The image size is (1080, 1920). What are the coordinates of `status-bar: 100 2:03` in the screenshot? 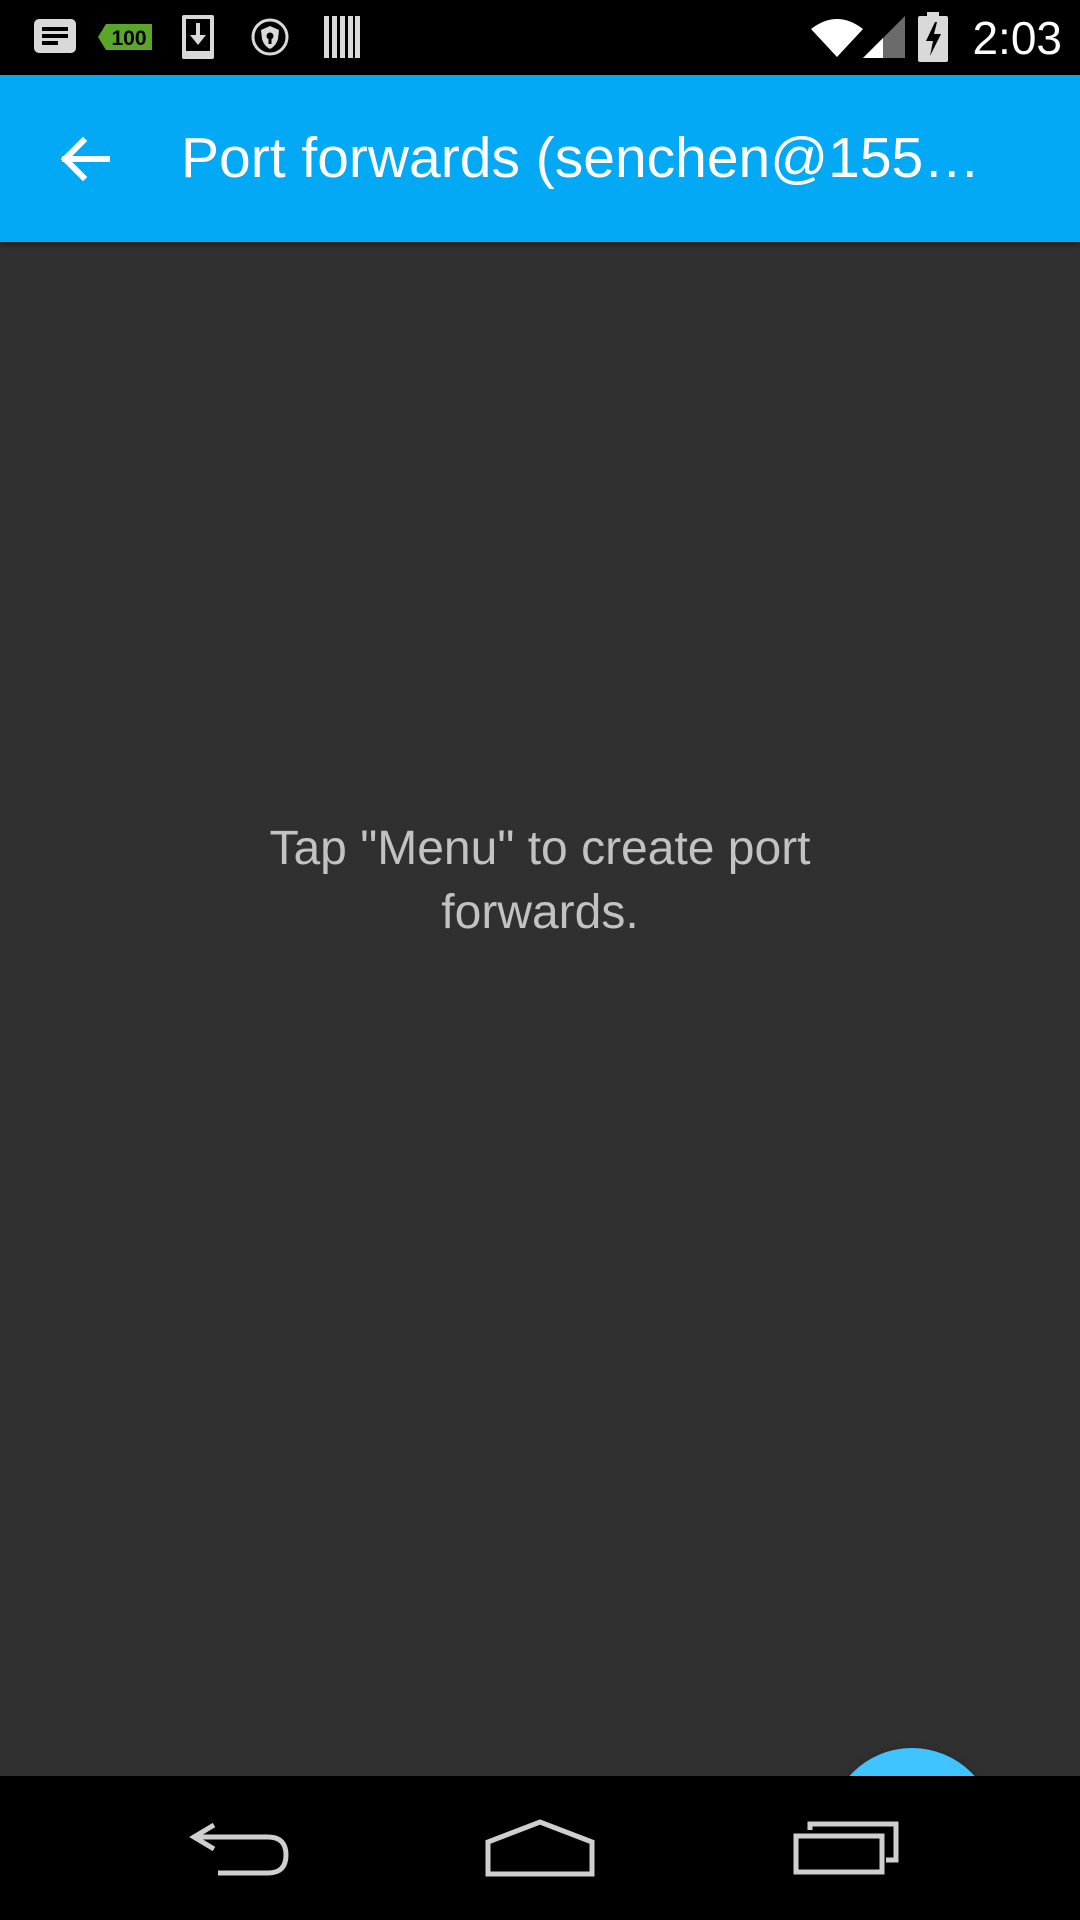 It's located at (540, 37).